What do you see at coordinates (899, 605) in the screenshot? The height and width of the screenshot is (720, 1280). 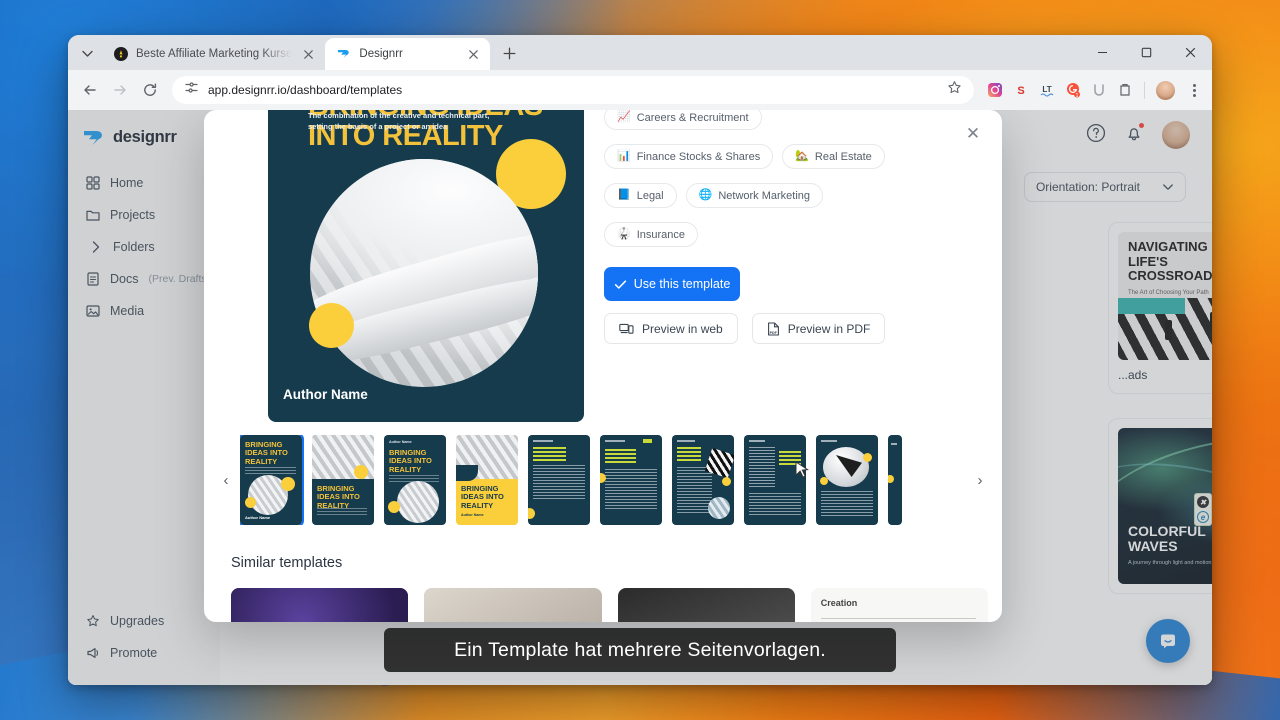 I see `similar-template-card-4: Creation` at bounding box center [899, 605].